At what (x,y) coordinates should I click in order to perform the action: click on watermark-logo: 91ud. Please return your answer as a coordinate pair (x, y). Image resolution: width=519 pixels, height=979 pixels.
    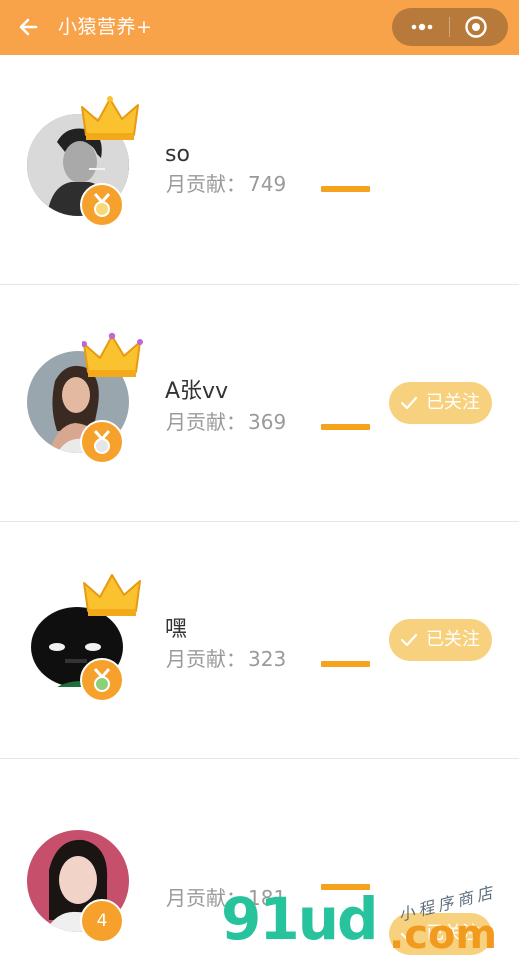
    Looking at the image, I should click on (300, 919).